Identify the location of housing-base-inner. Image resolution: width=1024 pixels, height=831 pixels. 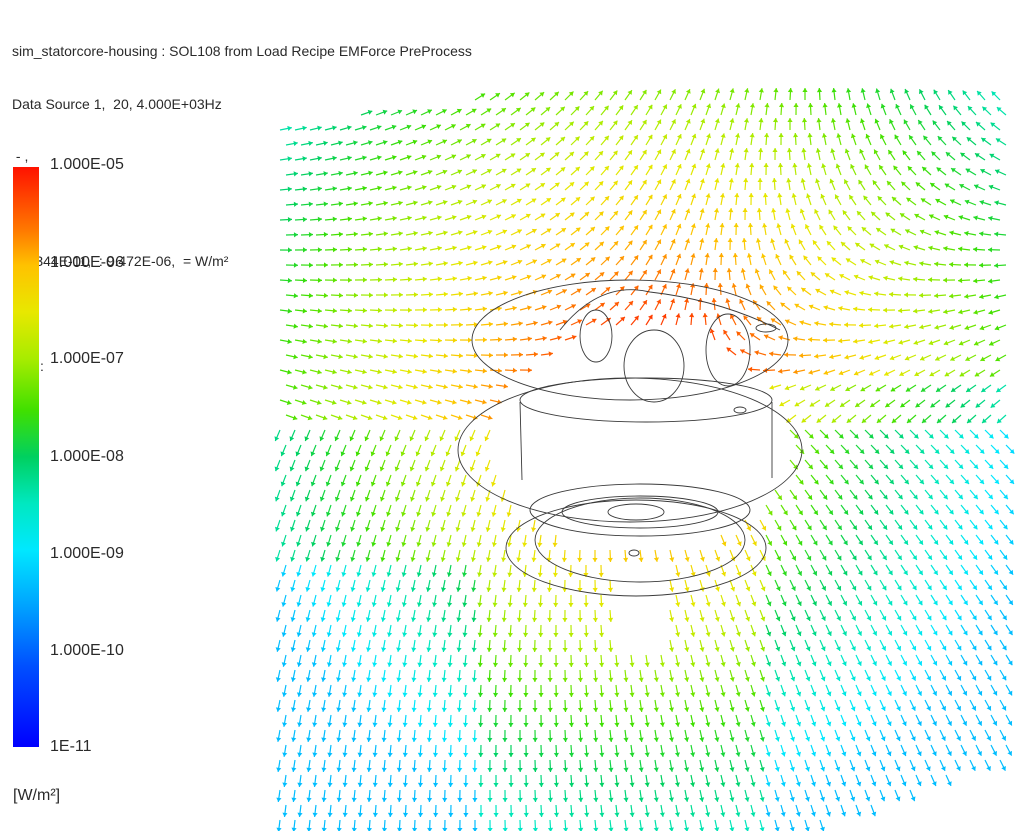
(640, 512).